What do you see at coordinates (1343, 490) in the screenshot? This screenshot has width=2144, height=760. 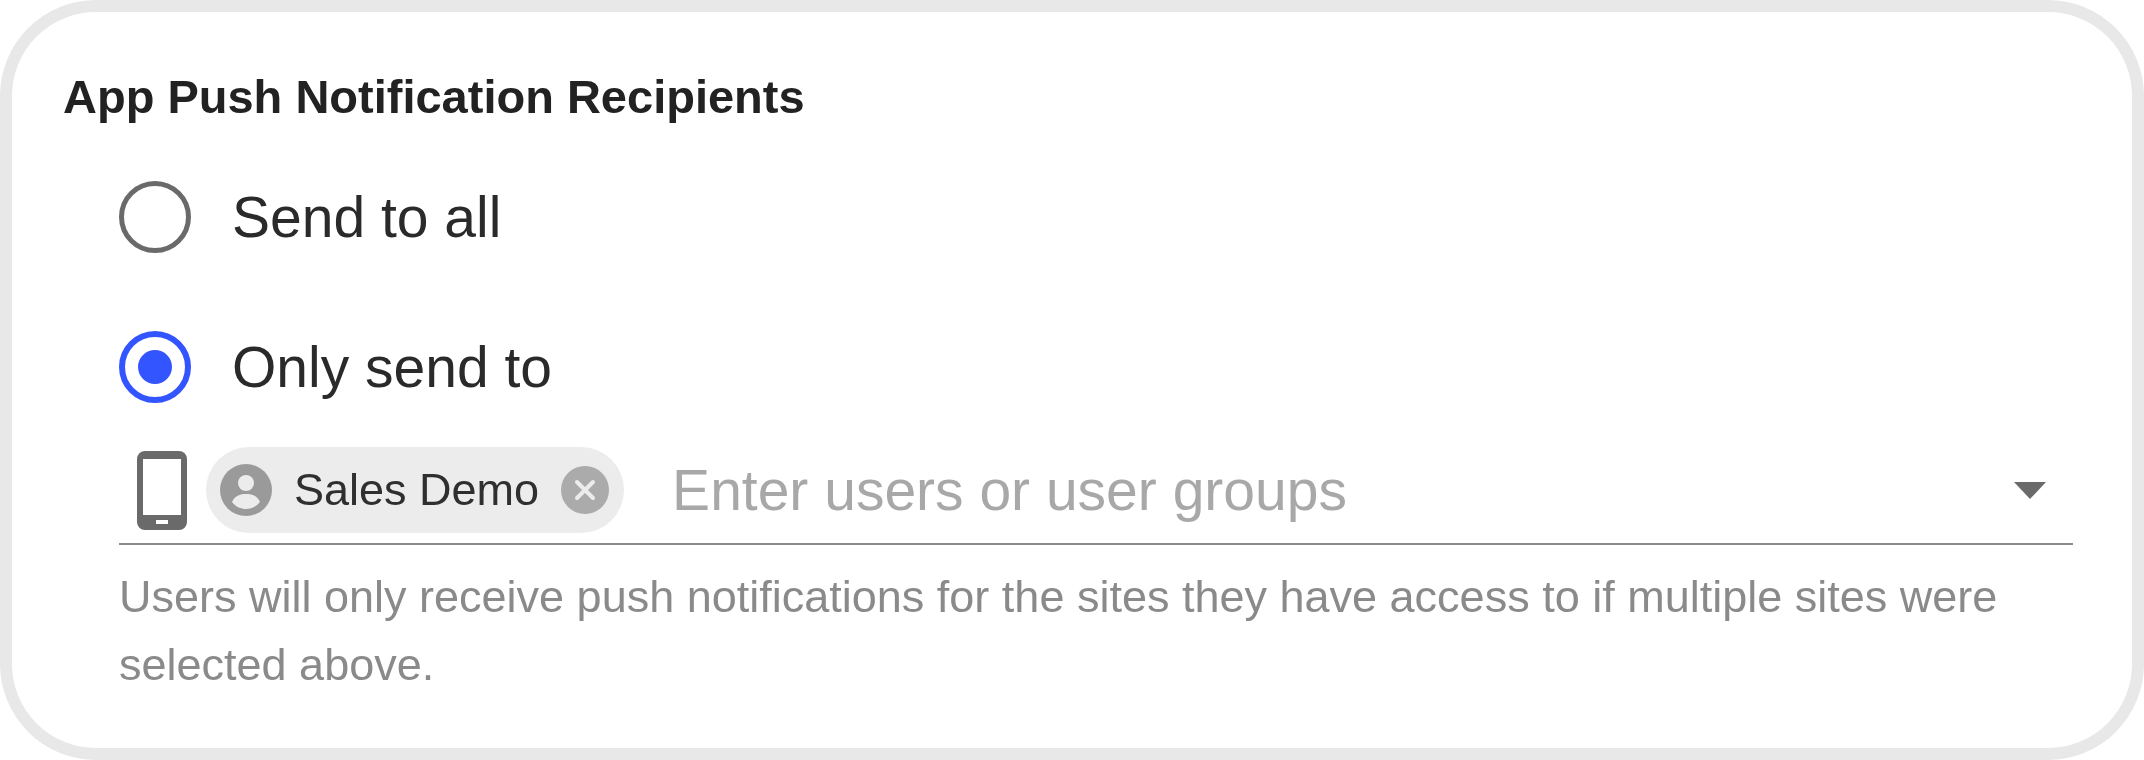 I see `user-search-input: Enter users or user groups` at bounding box center [1343, 490].